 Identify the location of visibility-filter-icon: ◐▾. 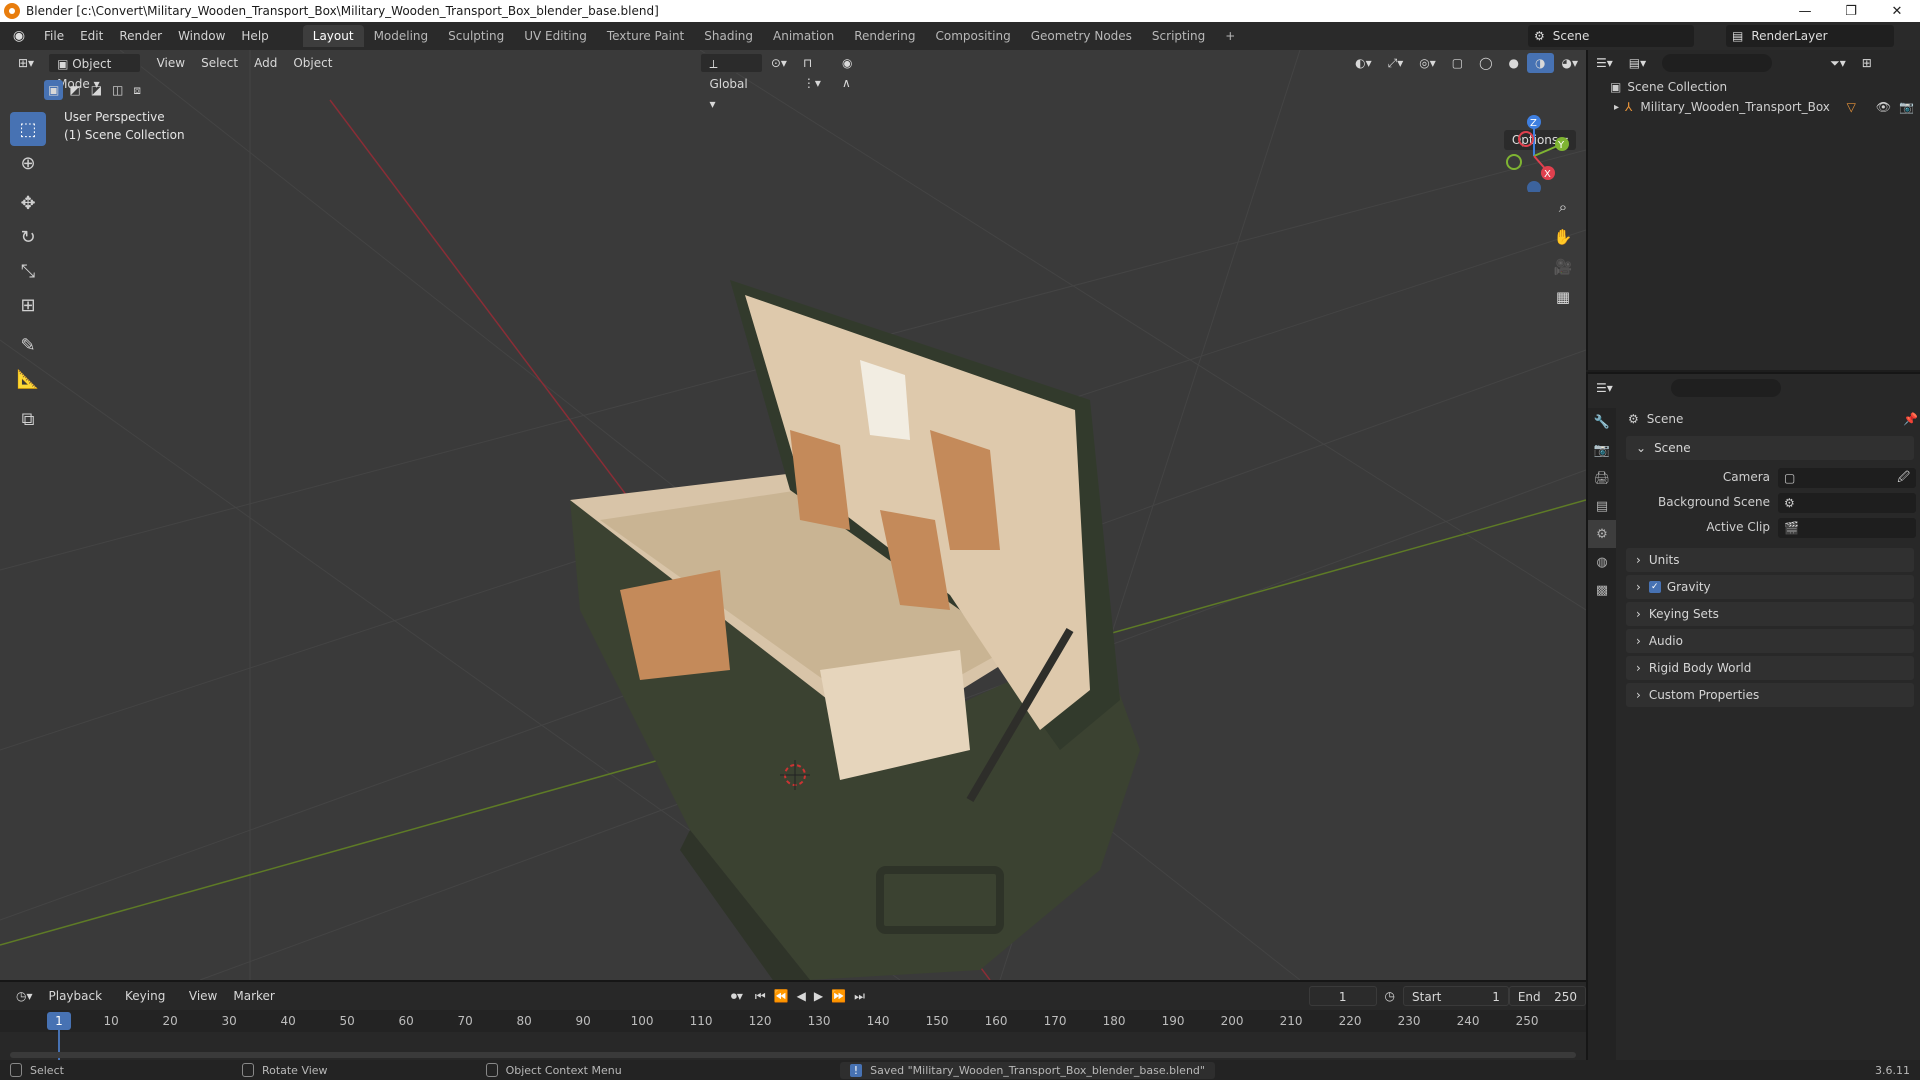
(1363, 63).